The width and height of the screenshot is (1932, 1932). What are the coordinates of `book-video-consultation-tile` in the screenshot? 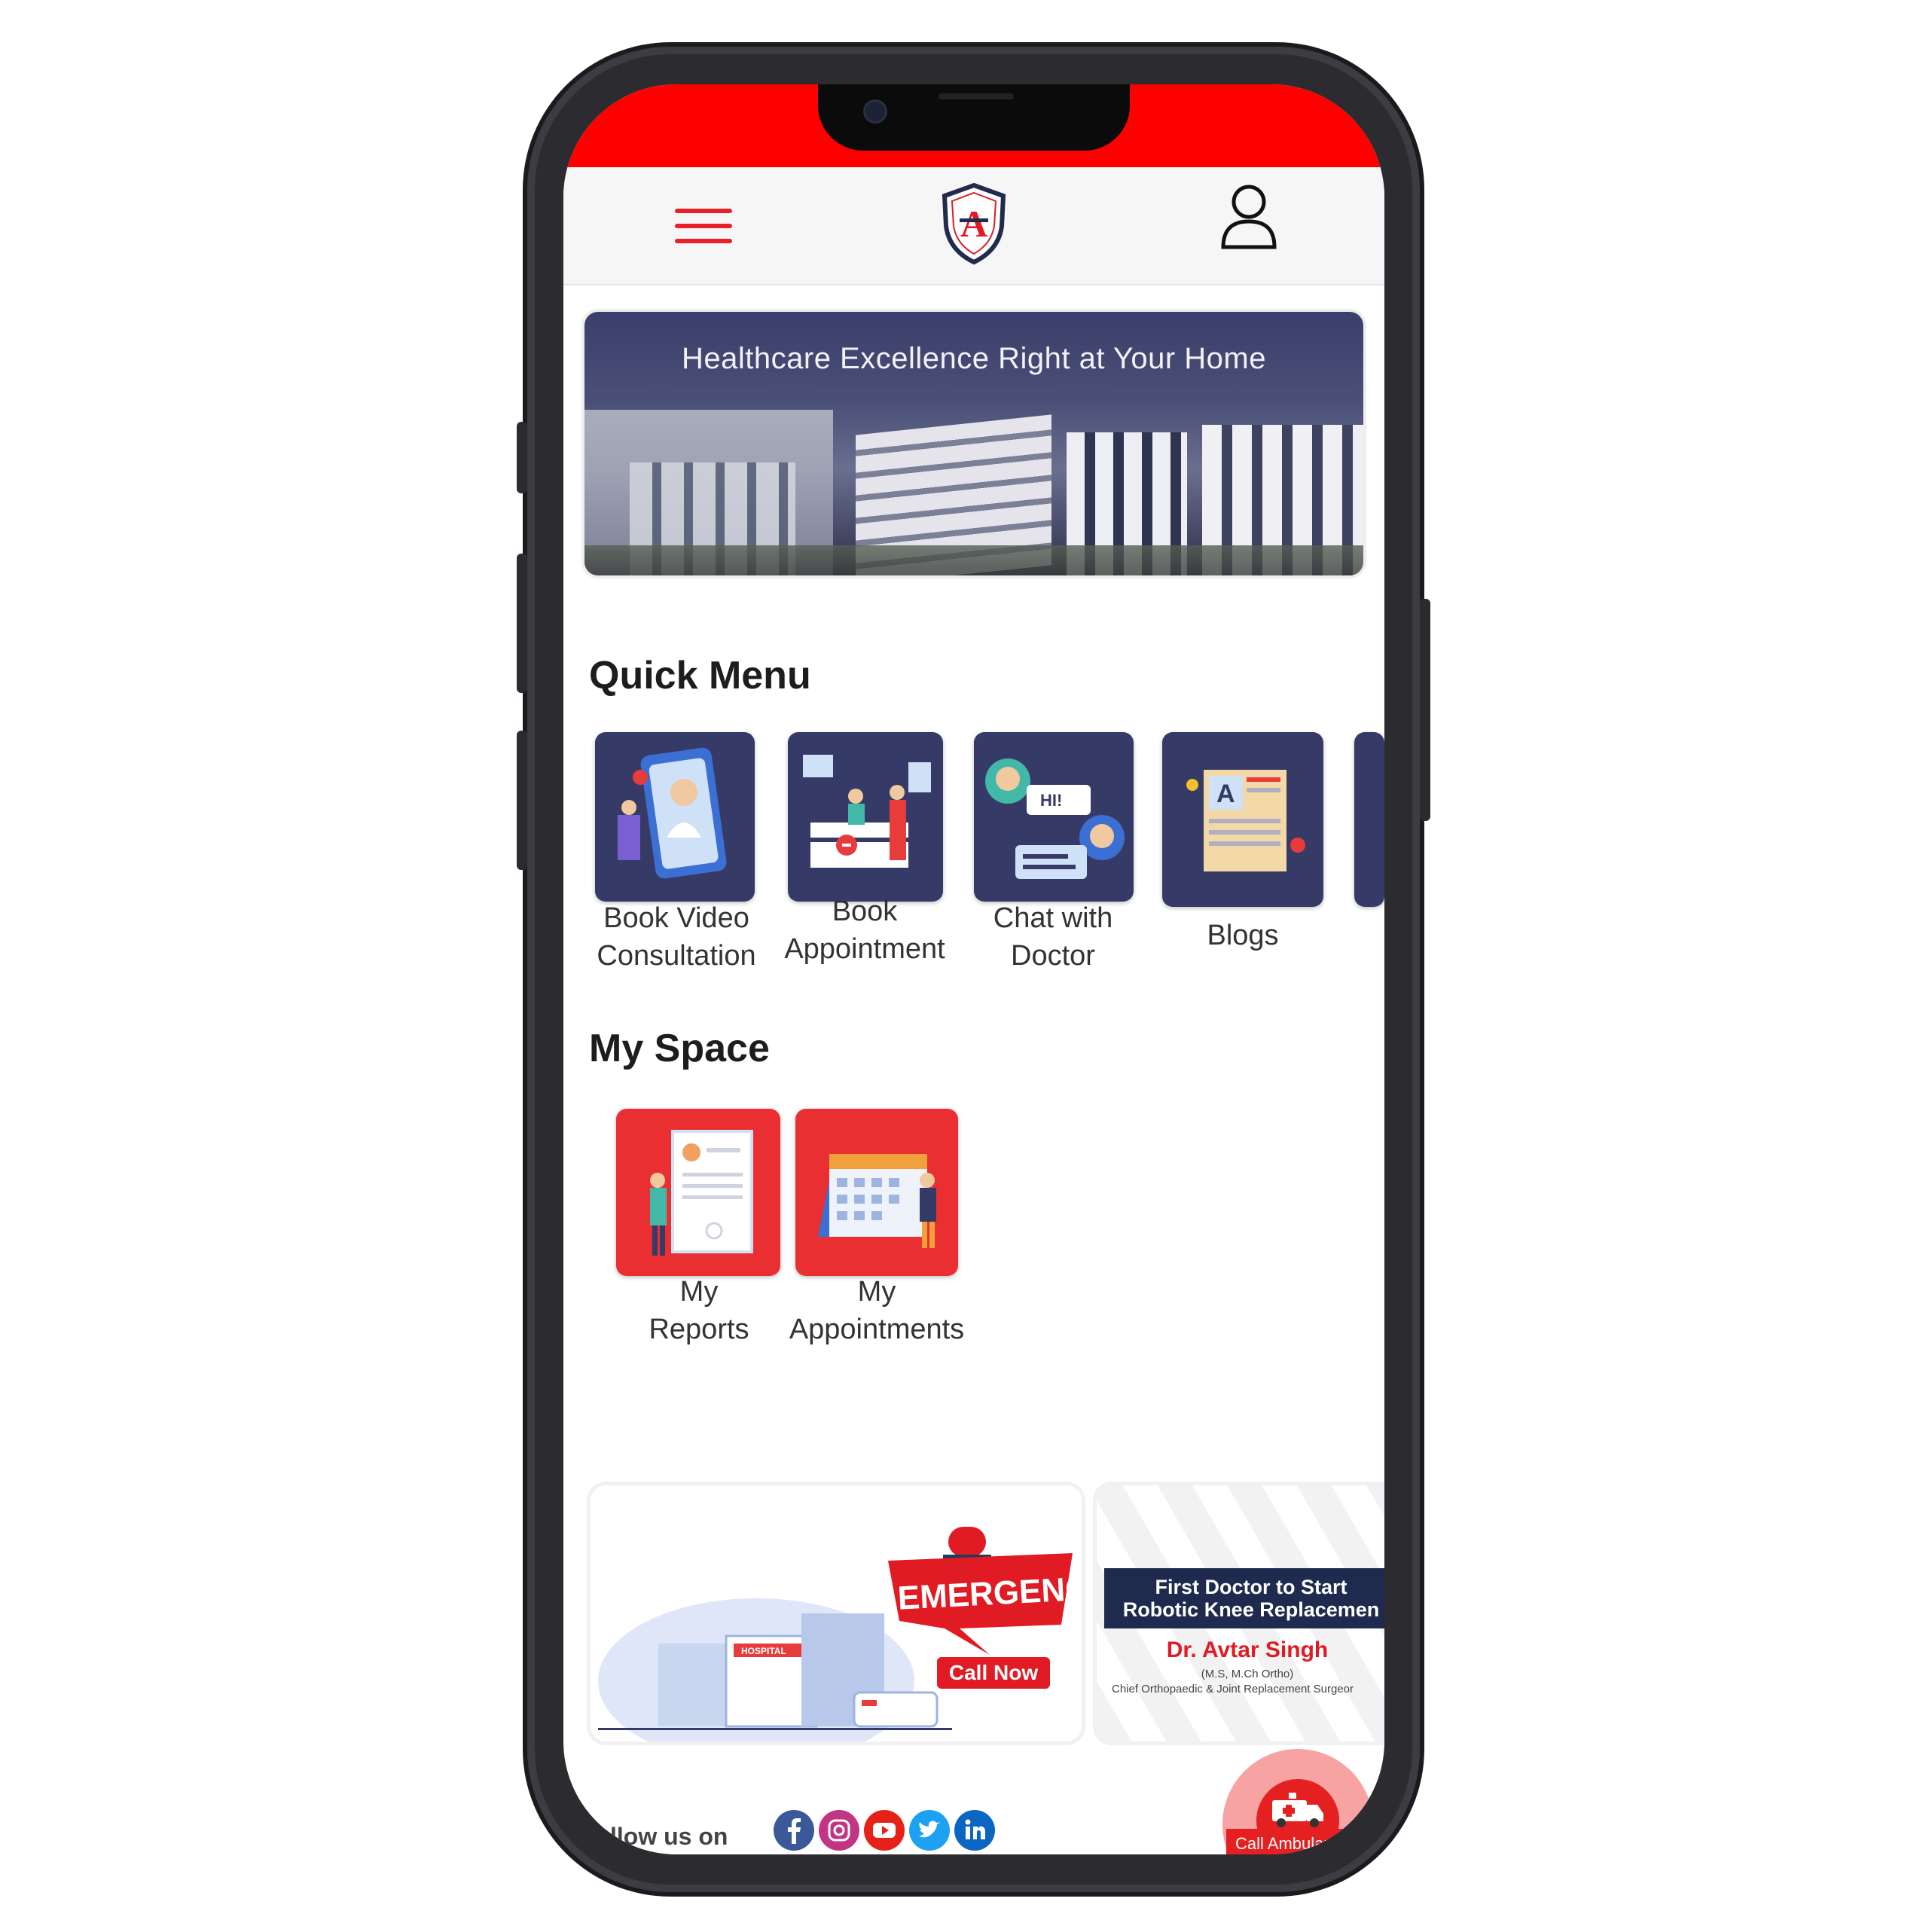 It's located at (675, 817).